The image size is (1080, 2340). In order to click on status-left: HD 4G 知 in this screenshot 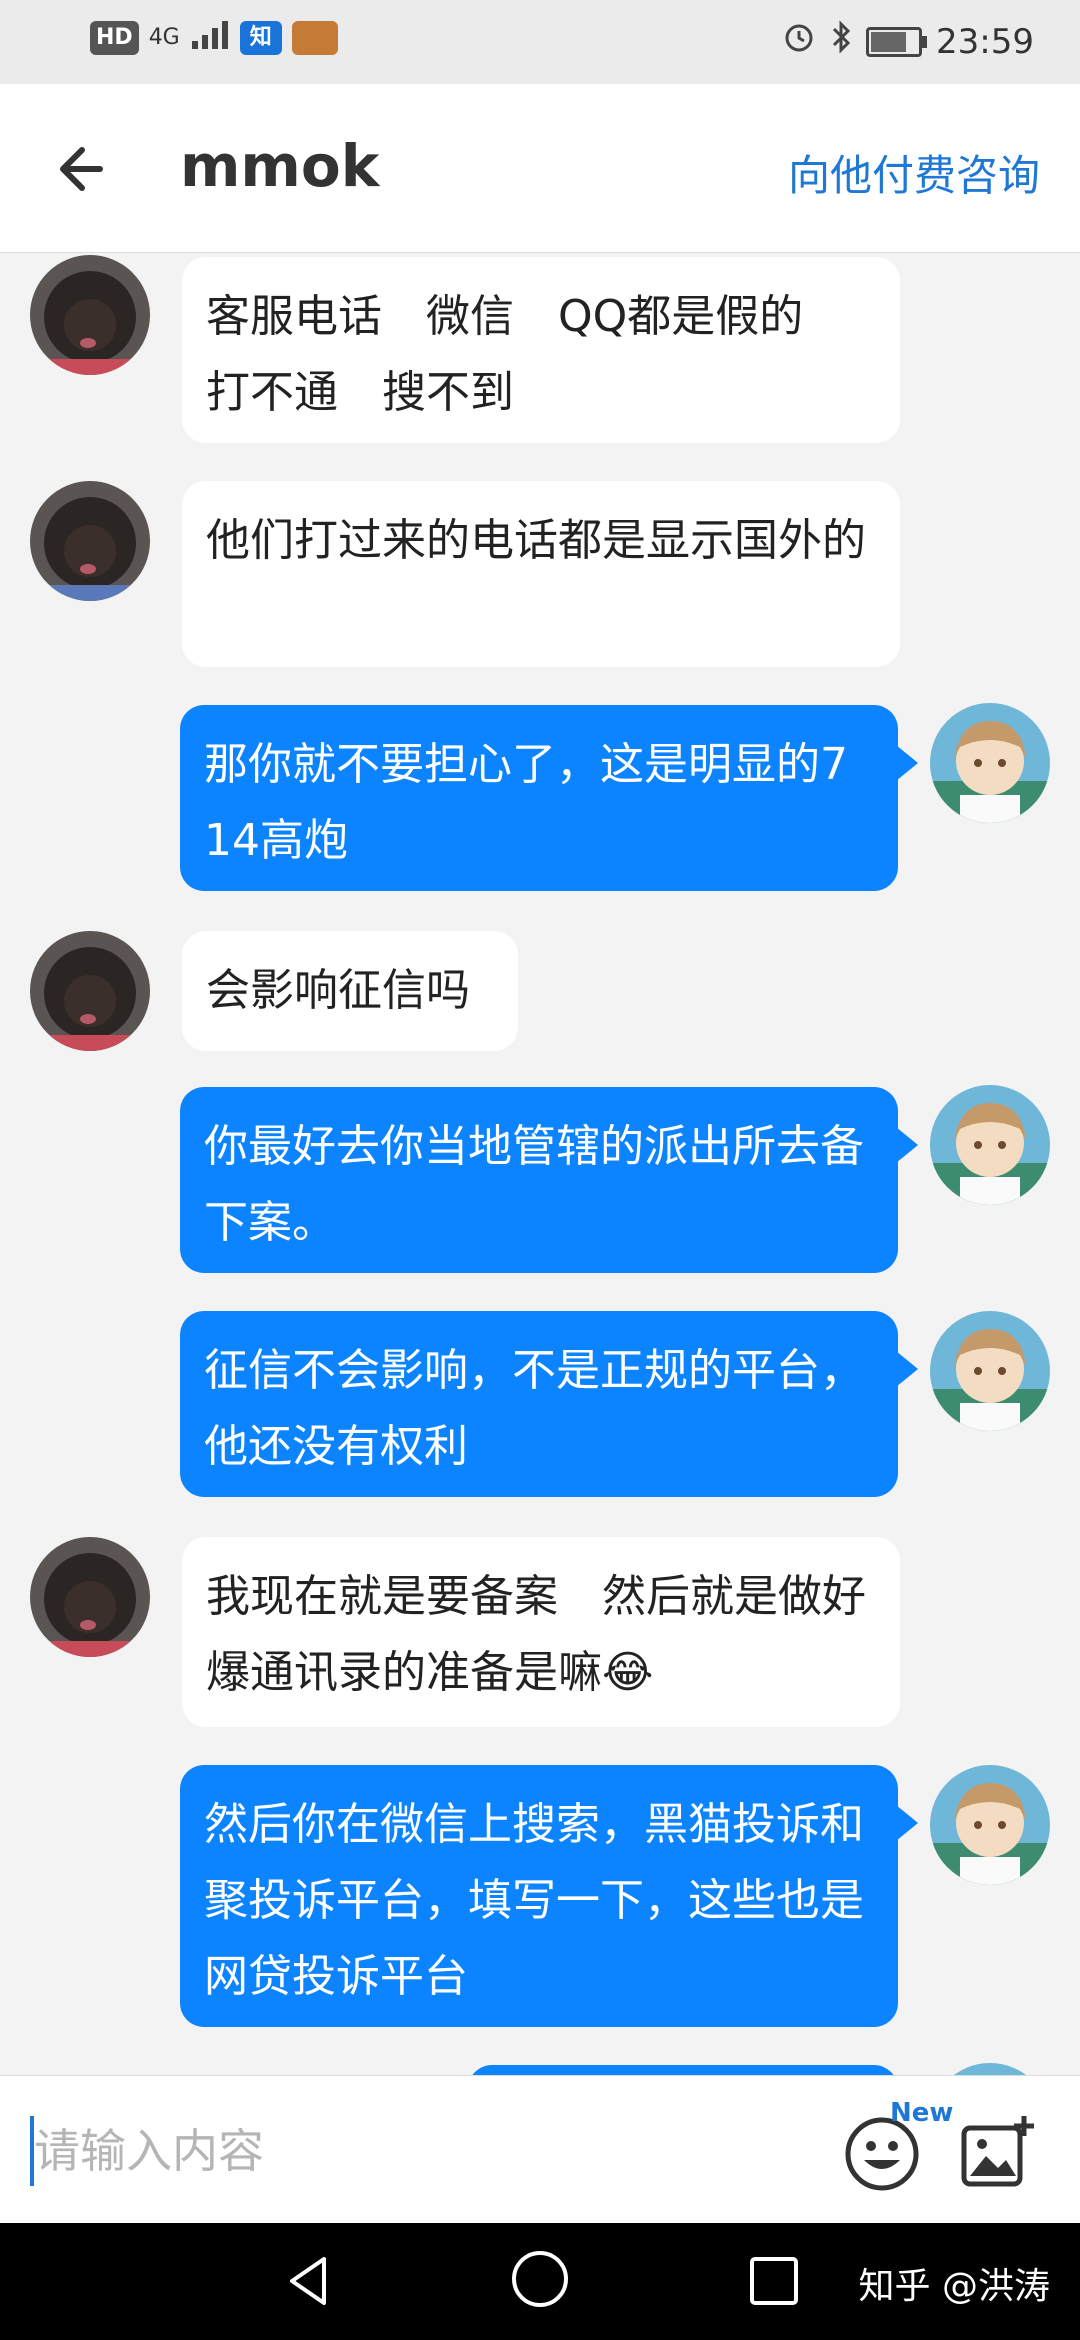, I will do `click(214, 38)`.